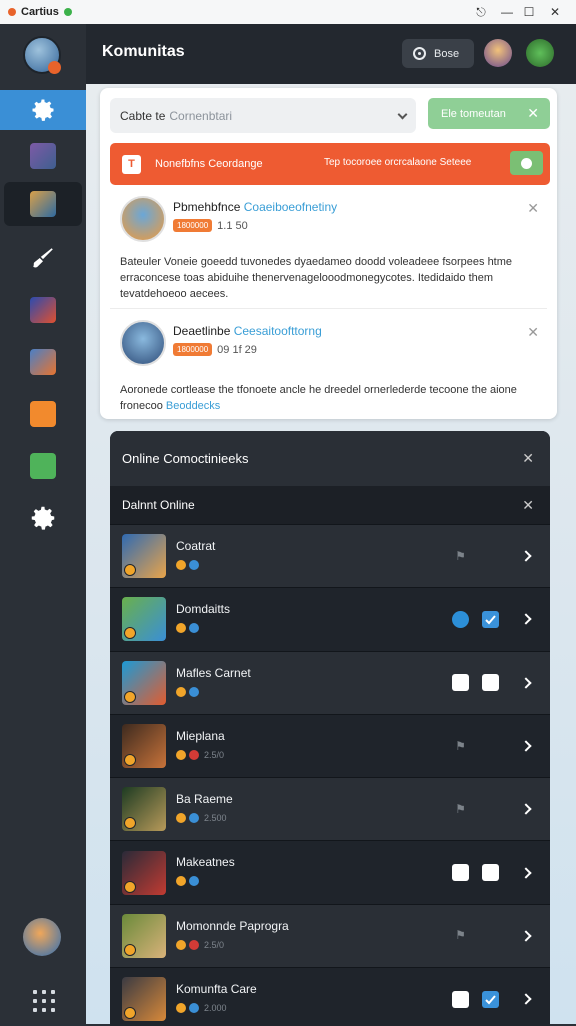  I want to click on panel-header: Online Comoctinieeks ✕, so click(330, 458).